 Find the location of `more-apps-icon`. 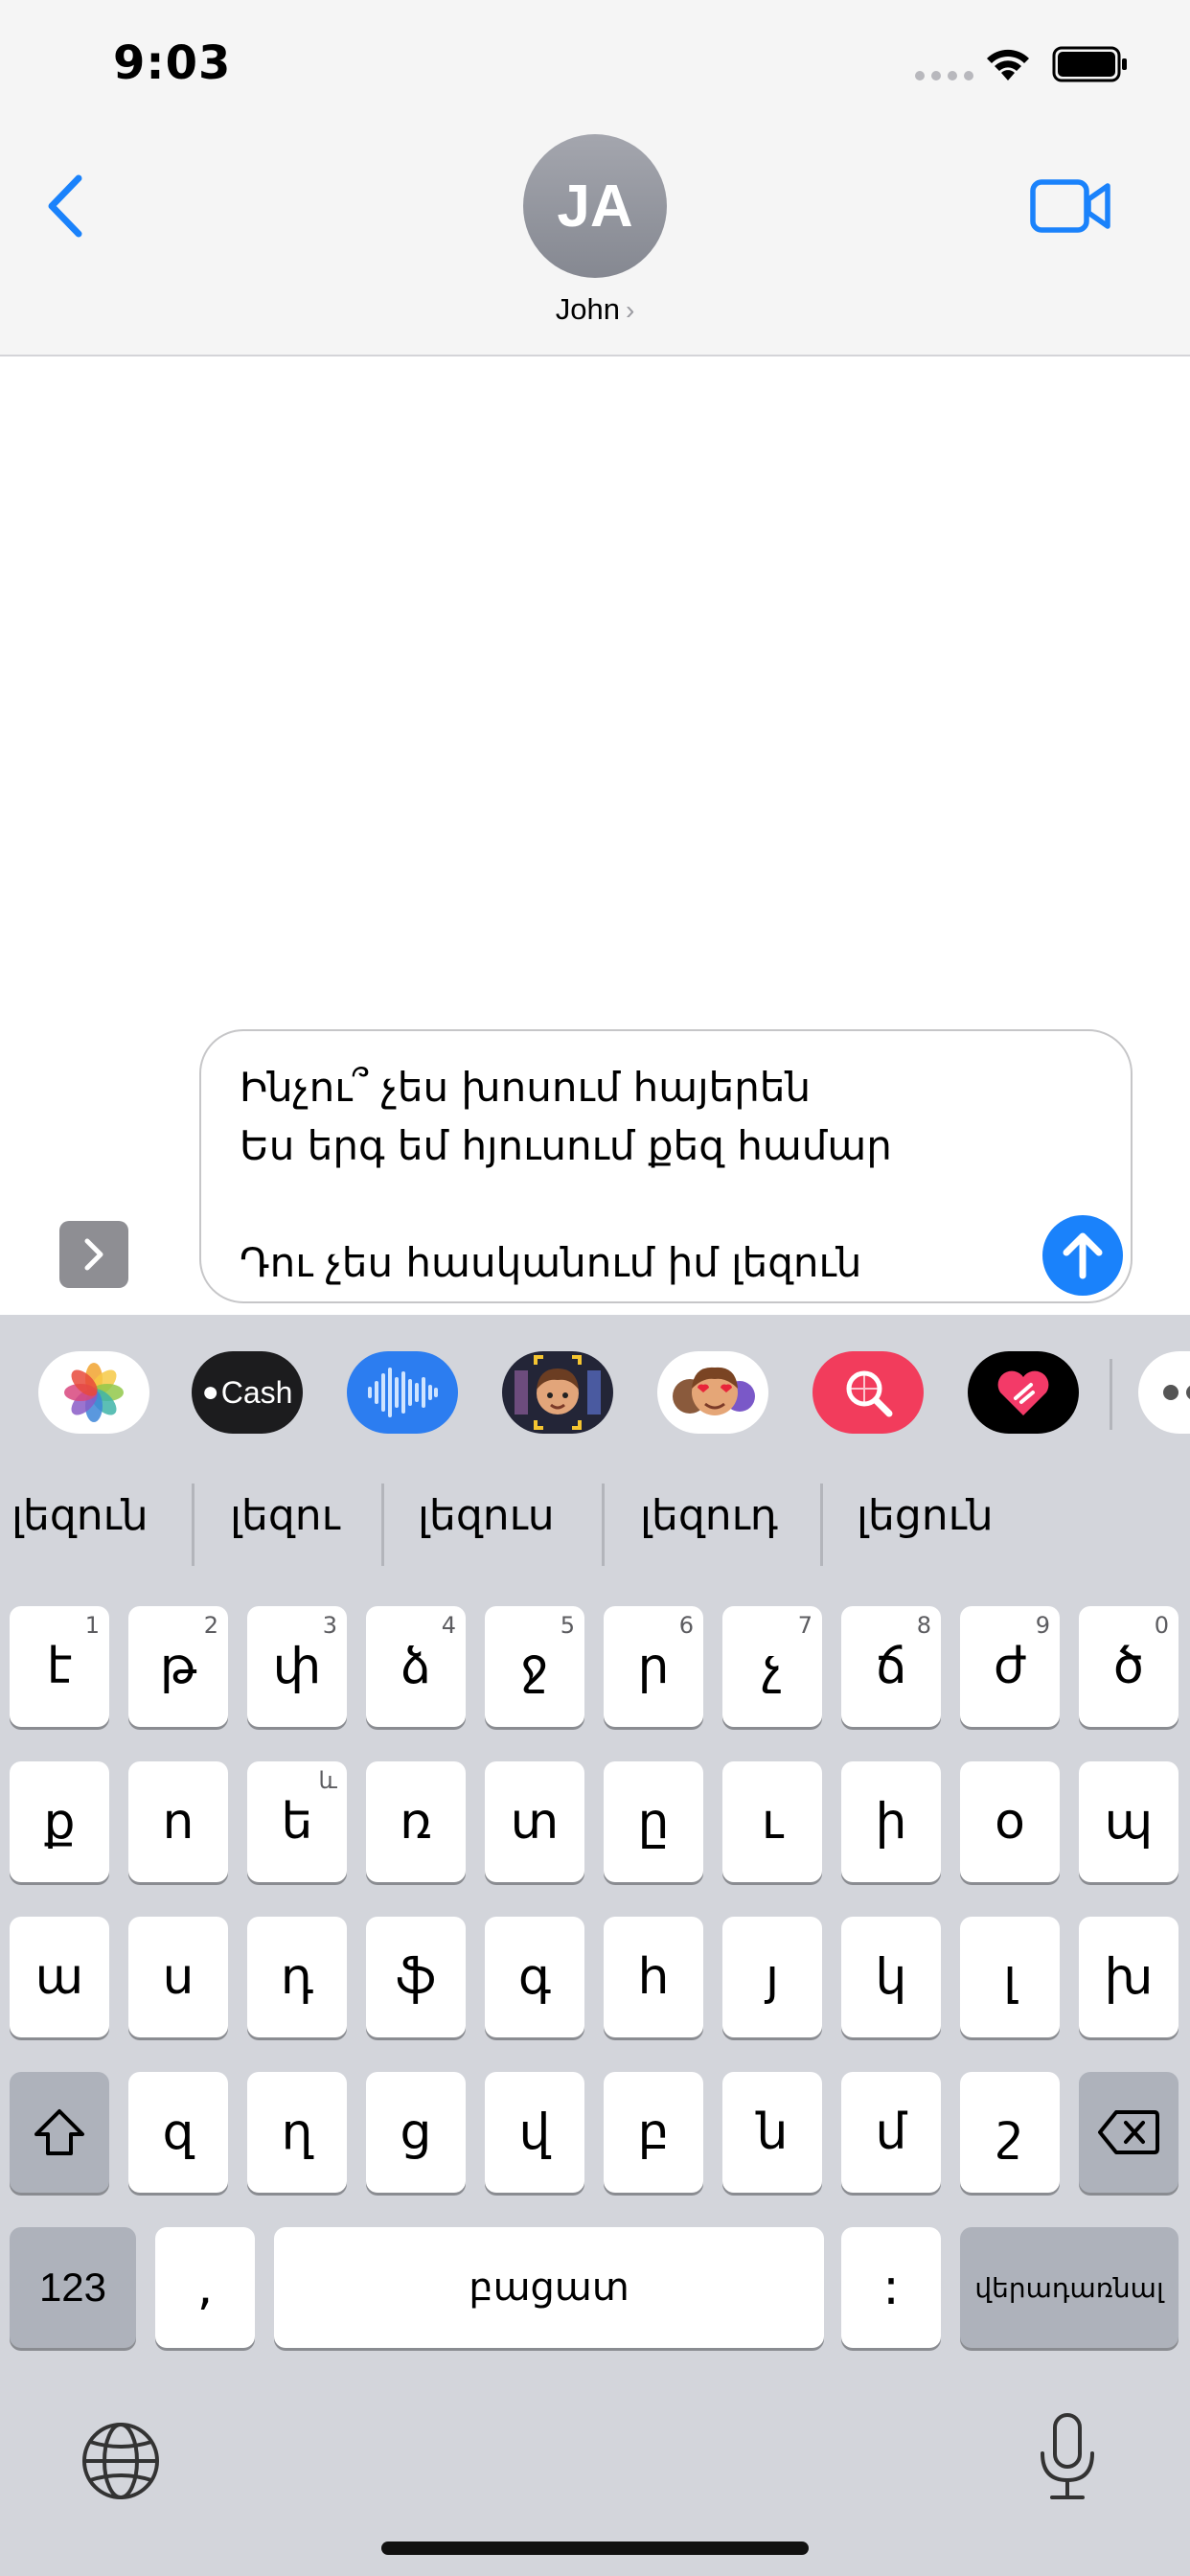

more-apps-icon is located at coordinates (1164, 1392).